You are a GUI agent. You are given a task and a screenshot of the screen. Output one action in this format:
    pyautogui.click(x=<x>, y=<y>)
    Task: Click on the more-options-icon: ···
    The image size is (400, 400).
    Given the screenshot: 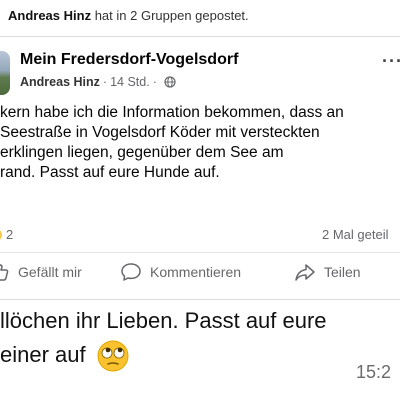 What is the action you would take?
    pyautogui.click(x=391, y=61)
    